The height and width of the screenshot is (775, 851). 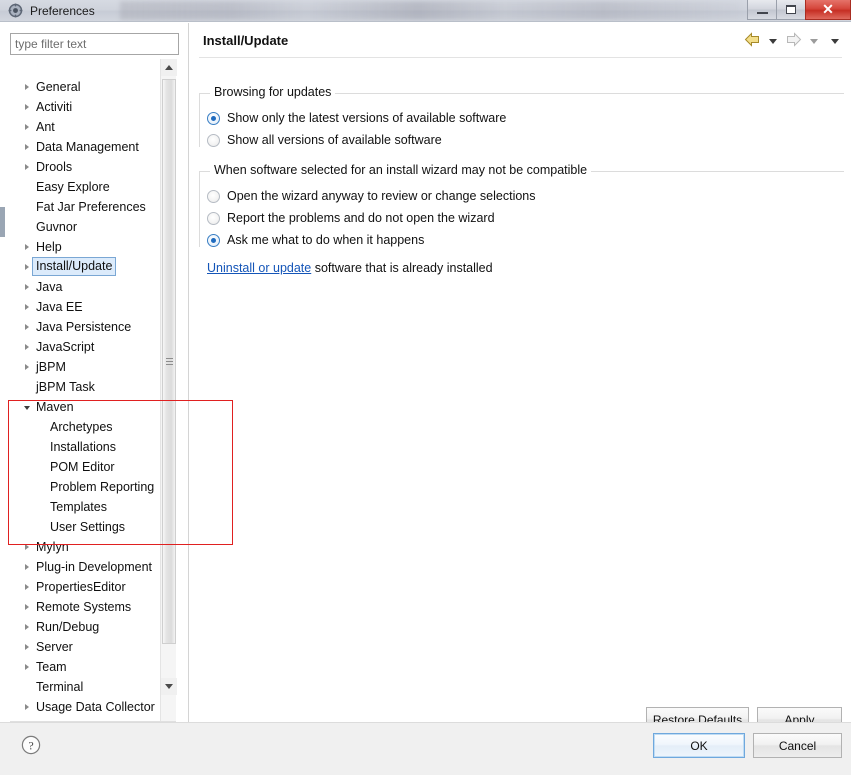 What do you see at coordinates (86, 587) in the screenshot?
I see `tree-item-propertieseditor: PropertiesEditor` at bounding box center [86, 587].